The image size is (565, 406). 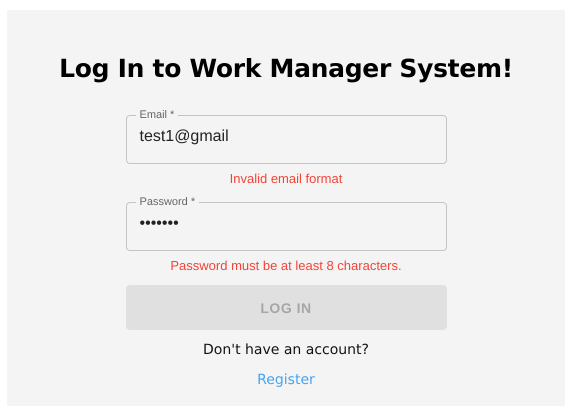 I want to click on field-value: test1@gmail, so click(x=185, y=137).